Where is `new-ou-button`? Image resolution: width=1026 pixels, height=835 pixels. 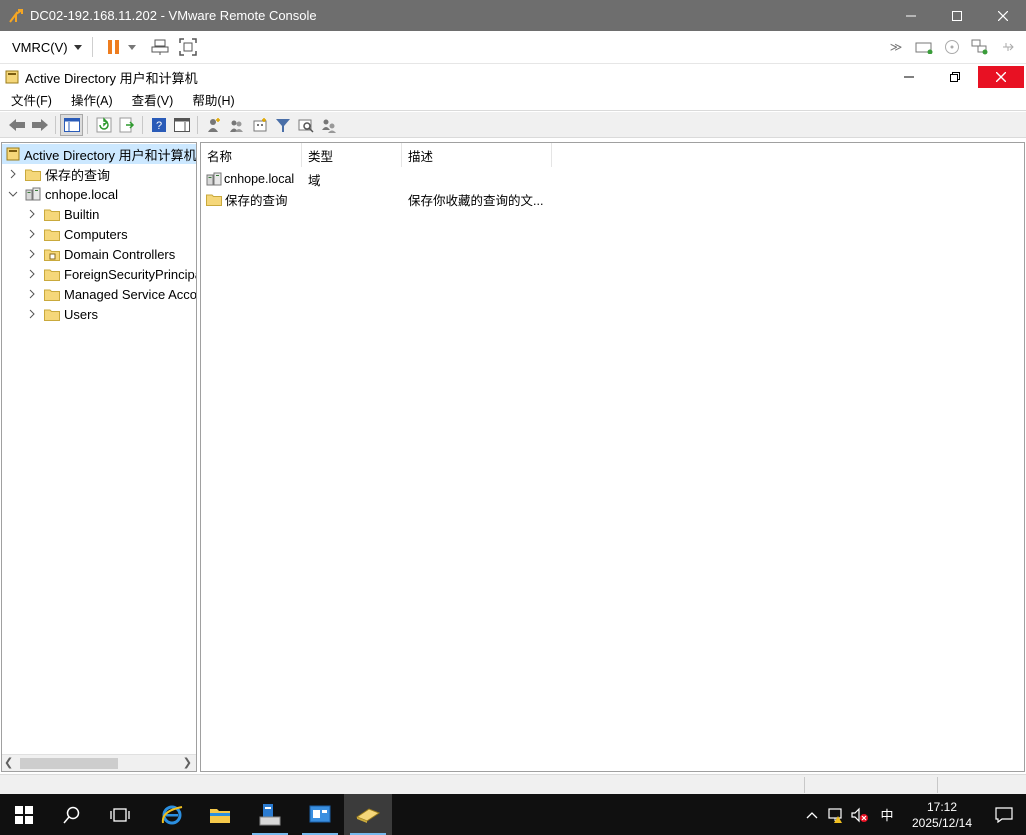 new-ou-button is located at coordinates (259, 125).